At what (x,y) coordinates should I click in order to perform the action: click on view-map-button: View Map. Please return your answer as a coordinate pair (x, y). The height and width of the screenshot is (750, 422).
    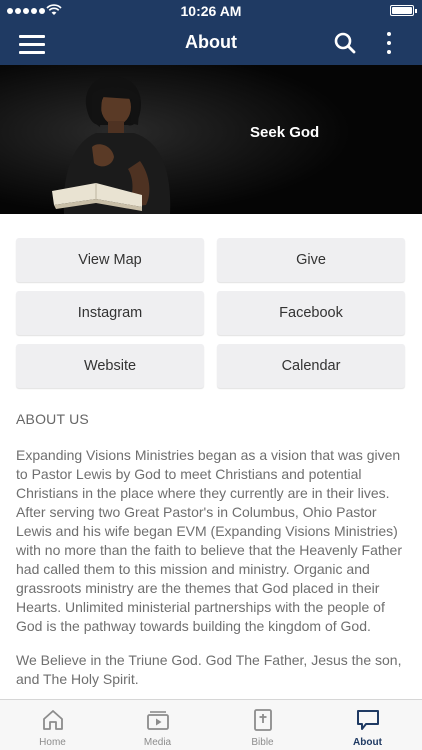
    Looking at the image, I should click on (110, 260).